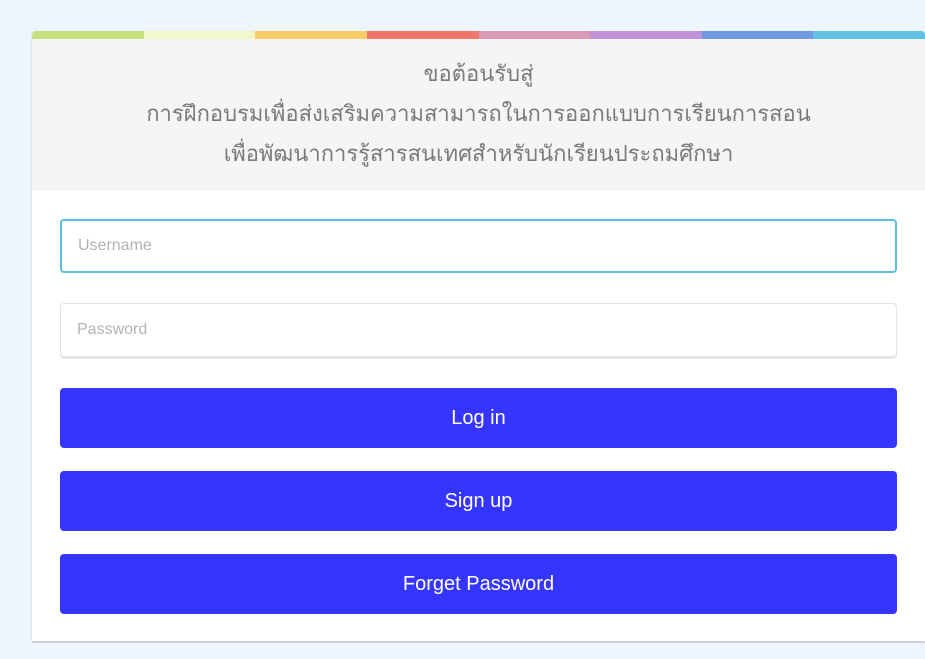  I want to click on login-button: Log in, so click(478, 418).